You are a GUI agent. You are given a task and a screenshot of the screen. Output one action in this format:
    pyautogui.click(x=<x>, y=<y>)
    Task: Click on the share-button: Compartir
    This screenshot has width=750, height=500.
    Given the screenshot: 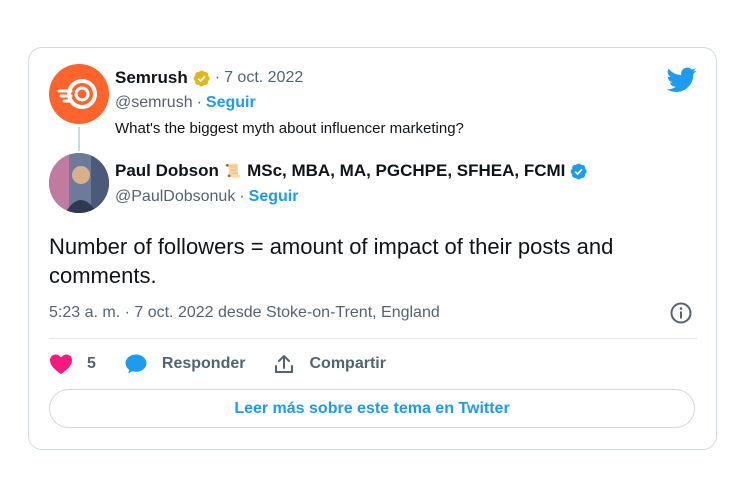 What is the action you would take?
    pyautogui.click(x=329, y=364)
    